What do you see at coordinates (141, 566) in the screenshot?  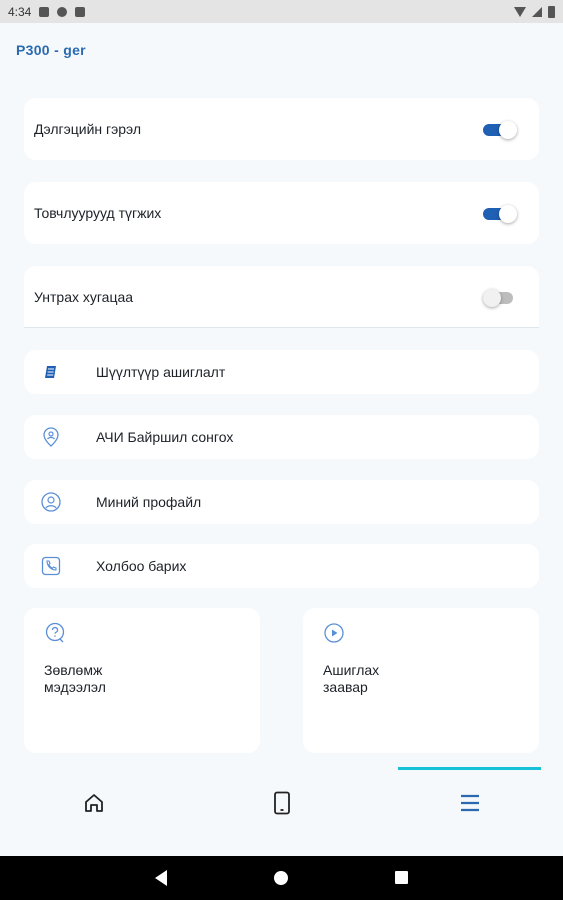 I see `menu-label: Холбоо барих` at bounding box center [141, 566].